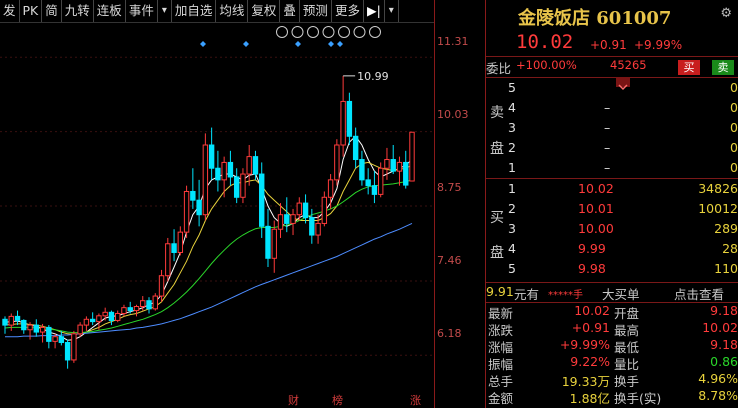  What do you see at coordinates (612, 231) in the screenshot?
I see `buy-level-row: 3 10.00 289` at bounding box center [612, 231].